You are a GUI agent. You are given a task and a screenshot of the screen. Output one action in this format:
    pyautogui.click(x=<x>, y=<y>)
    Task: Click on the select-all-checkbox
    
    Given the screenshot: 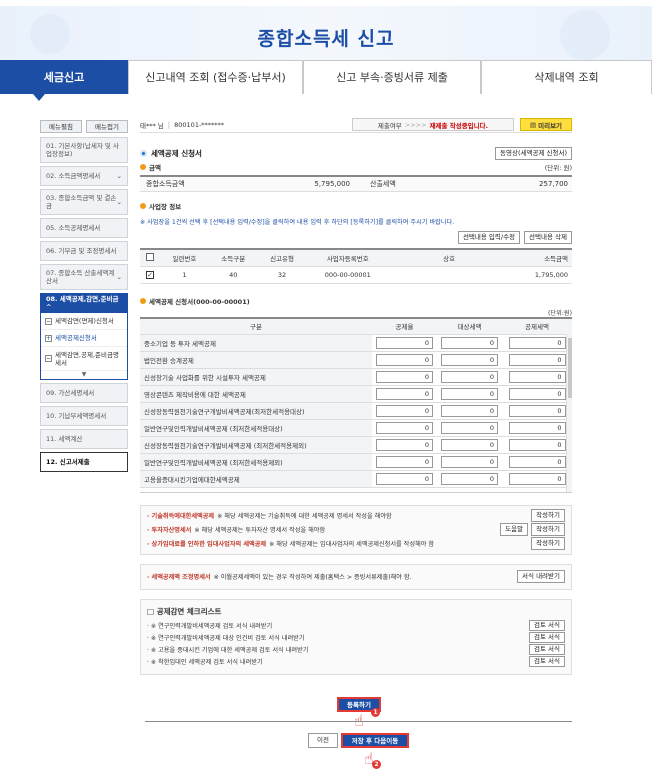 What is the action you would take?
    pyautogui.click(x=150, y=256)
    